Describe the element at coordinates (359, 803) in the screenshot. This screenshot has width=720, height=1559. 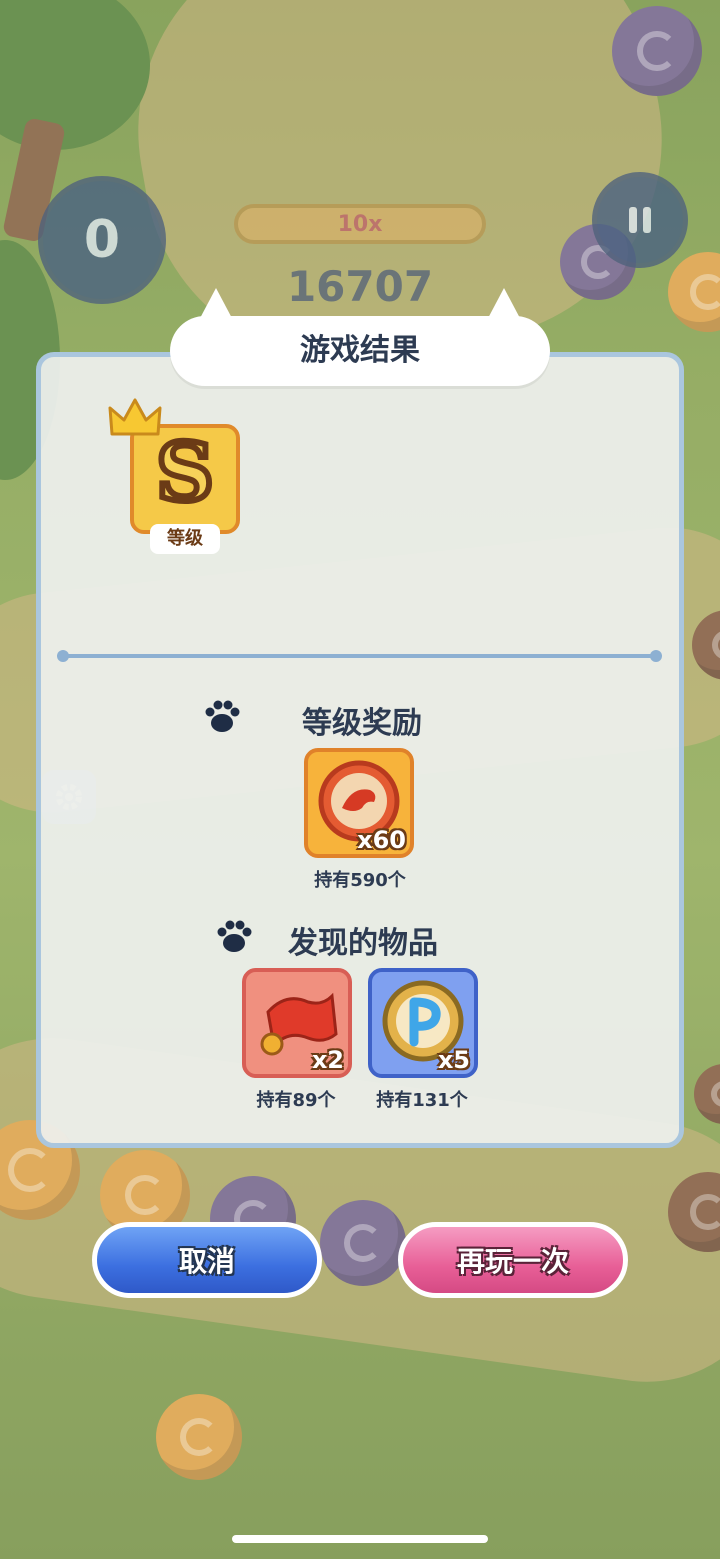
I see `reward-item-card: x60` at that location.